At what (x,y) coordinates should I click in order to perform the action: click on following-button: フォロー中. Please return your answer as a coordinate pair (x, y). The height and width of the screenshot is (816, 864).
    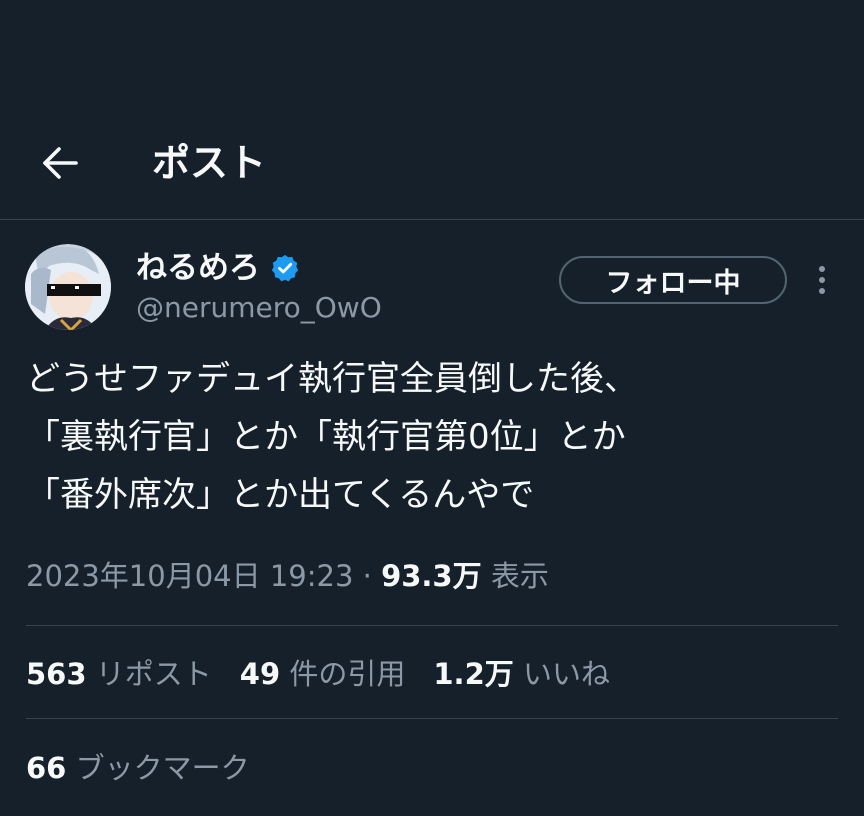
    Looking at the image, I should click on (673, 280).